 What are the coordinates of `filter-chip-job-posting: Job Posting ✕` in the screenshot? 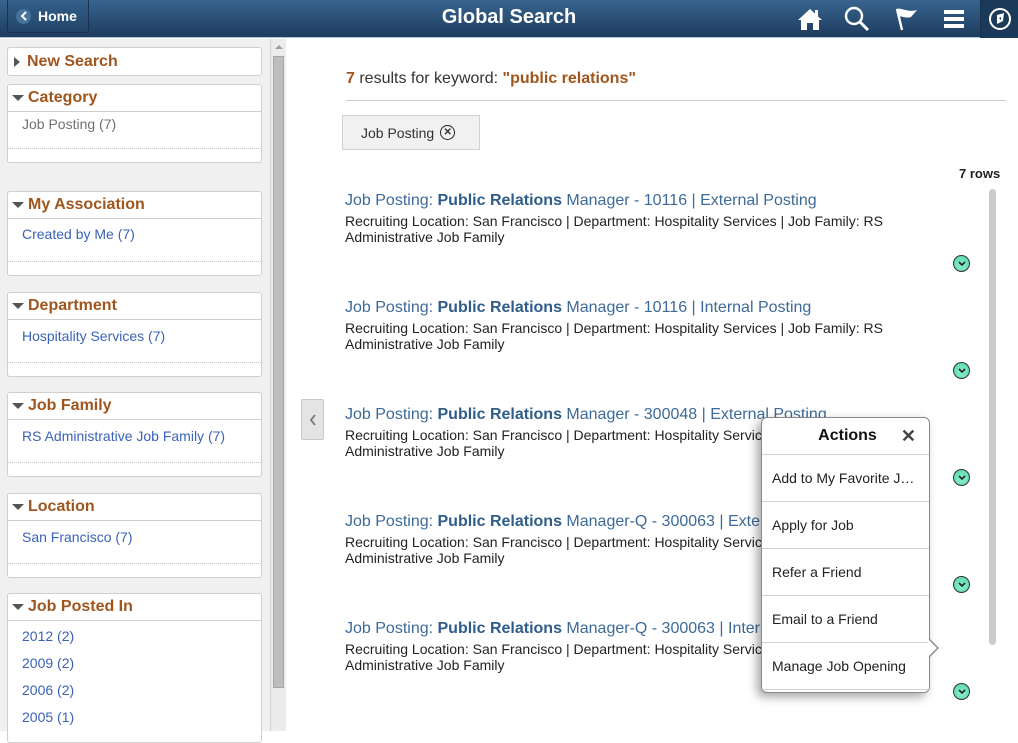 It's located at (411, 132).